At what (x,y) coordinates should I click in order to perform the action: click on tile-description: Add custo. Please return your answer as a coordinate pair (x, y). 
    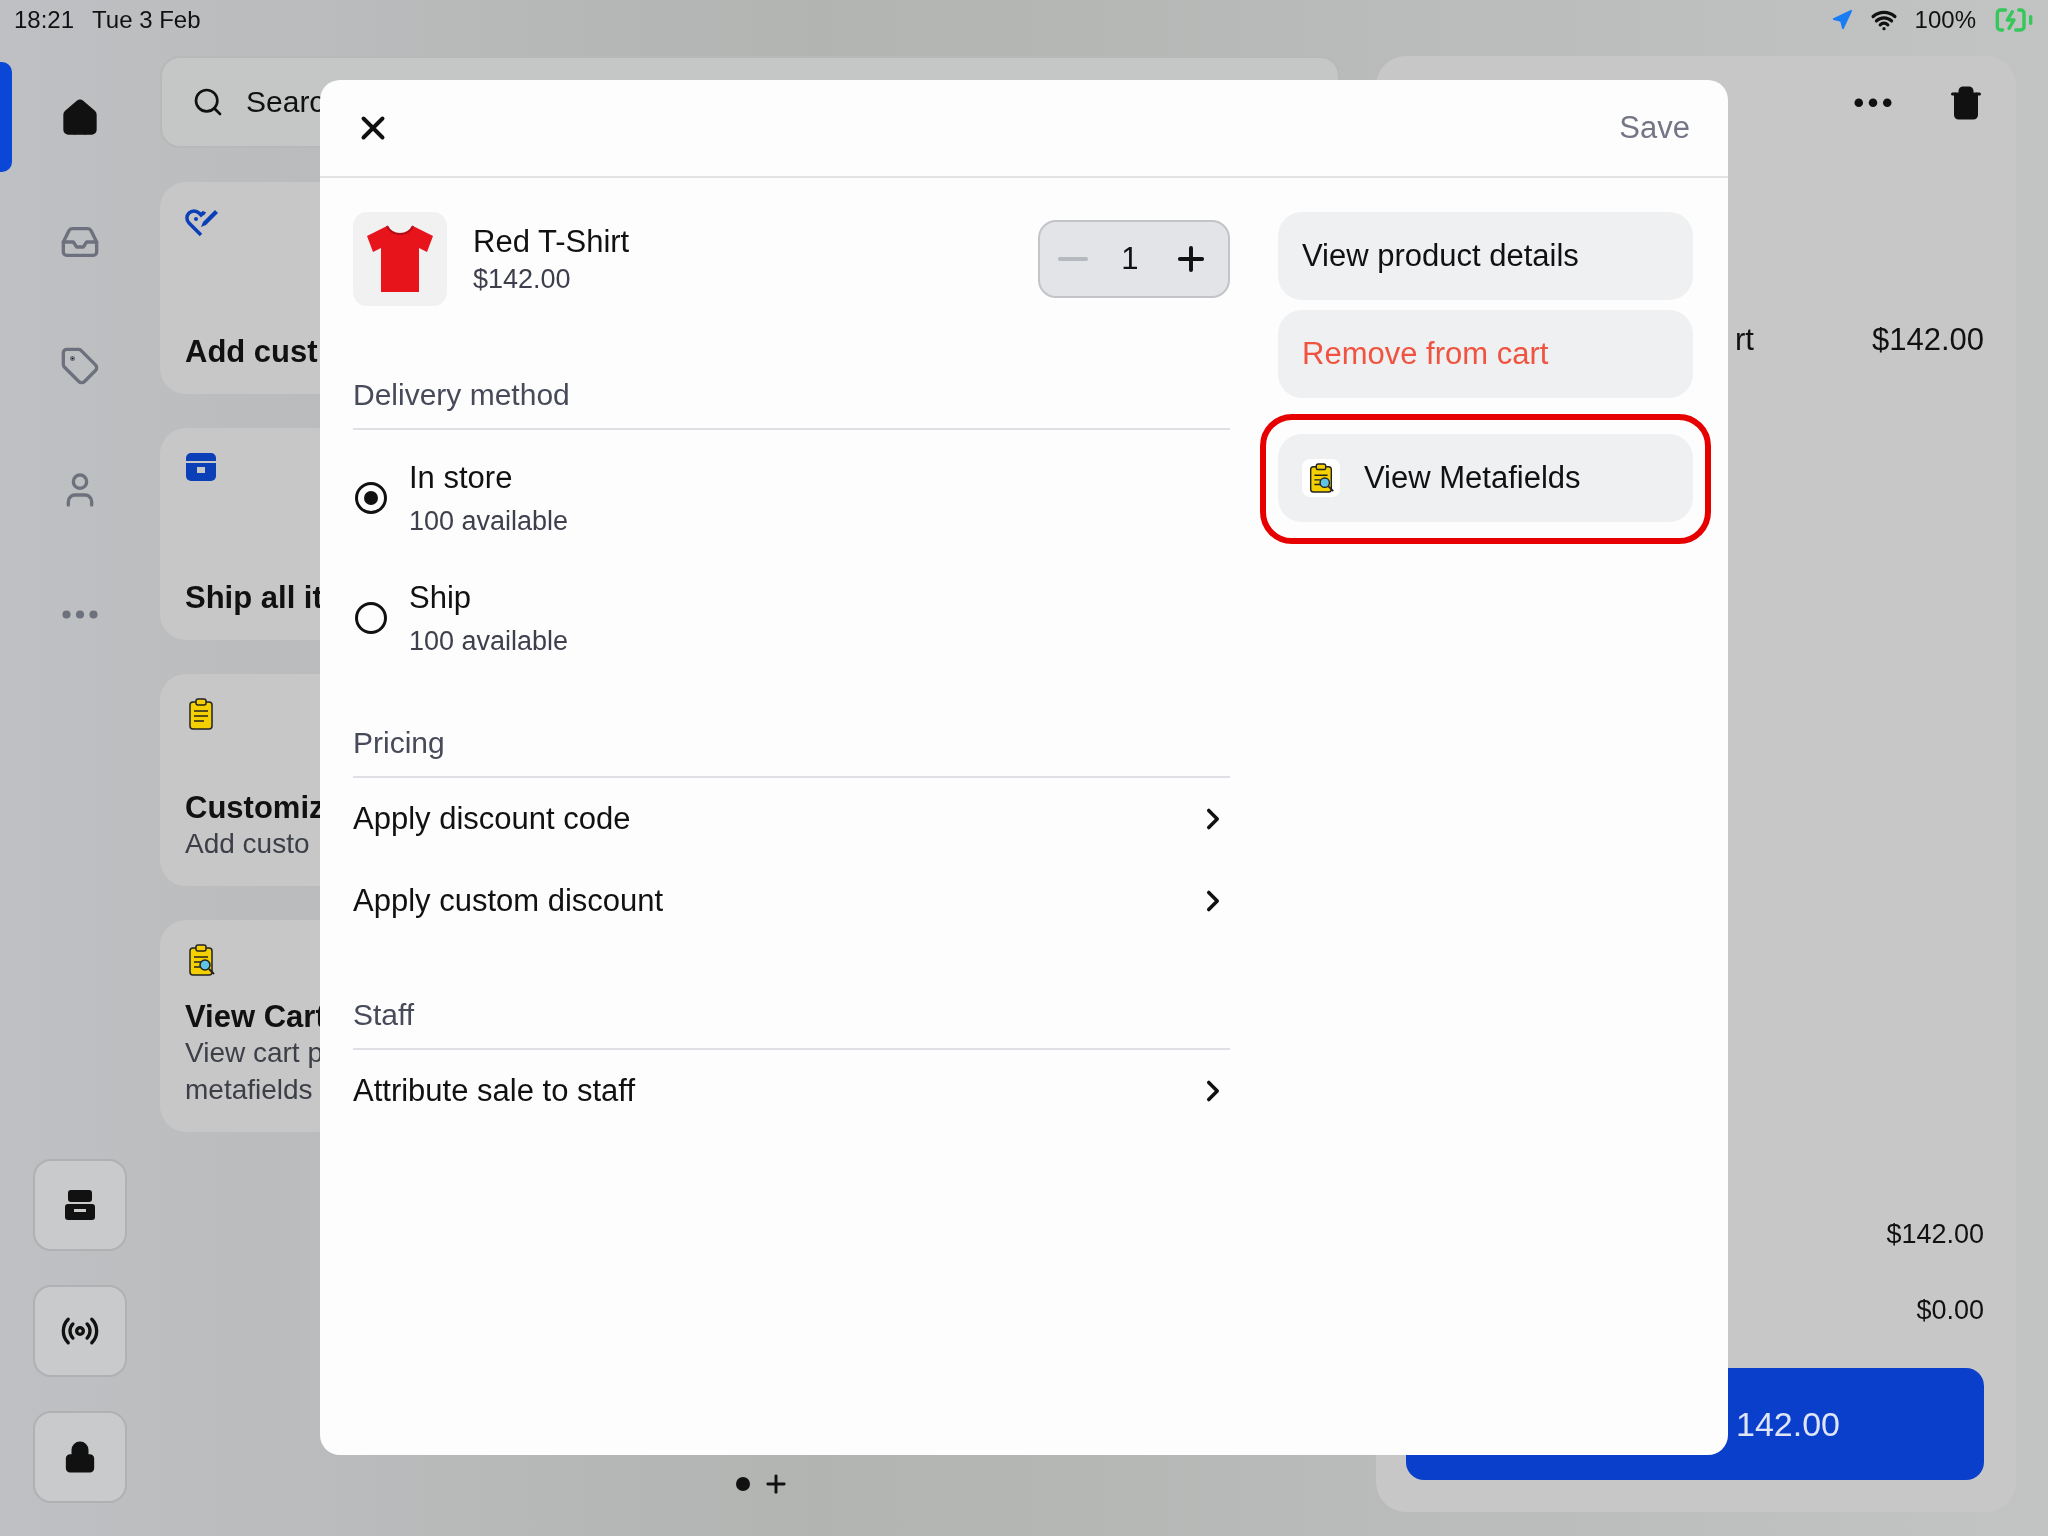
    Looking at the image, I should click on (247, 843).